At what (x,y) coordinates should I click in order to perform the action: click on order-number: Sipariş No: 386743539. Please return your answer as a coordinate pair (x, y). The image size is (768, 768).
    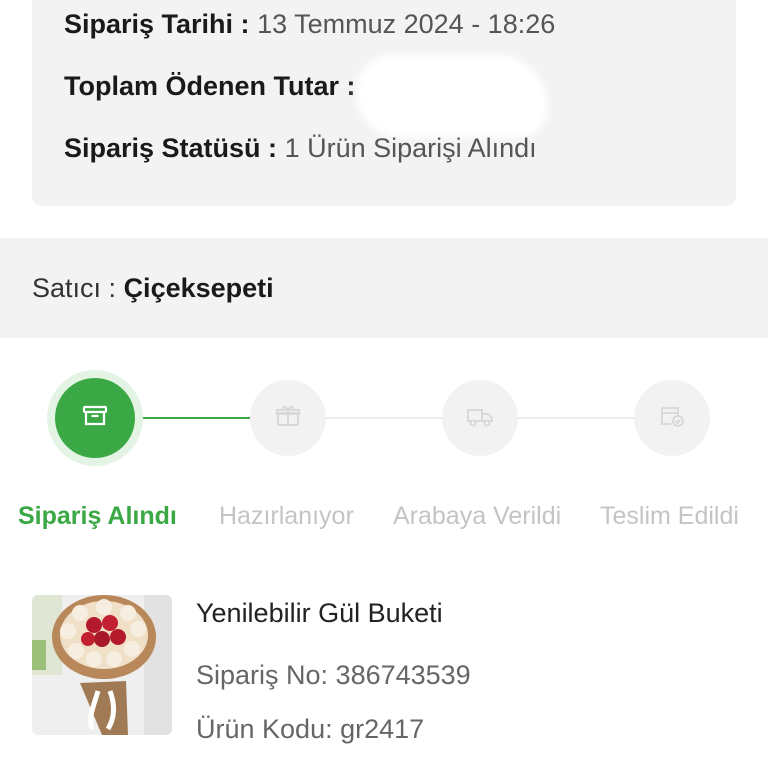
    Looking at the image, I should click on (333, 675).